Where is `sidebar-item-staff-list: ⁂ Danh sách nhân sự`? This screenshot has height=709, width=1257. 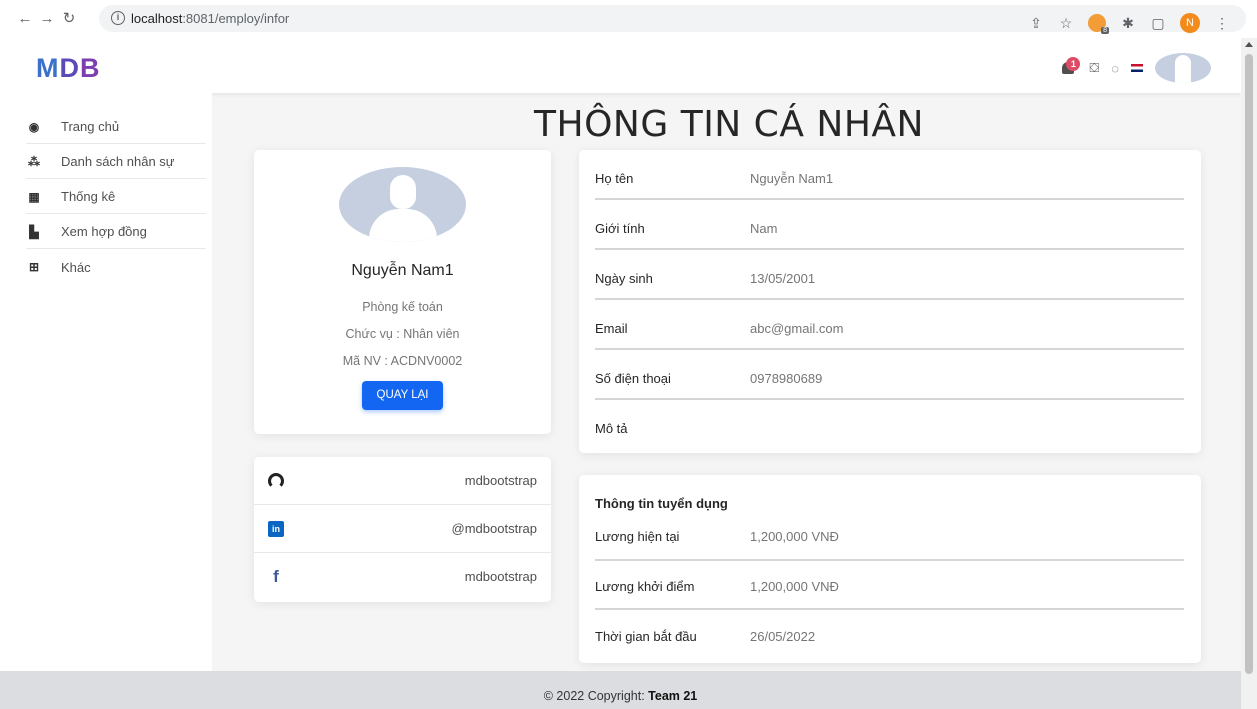 sidebar-item-staff-list: ⁂ Danh sách nhân sự is located at coordinates (116, 162).